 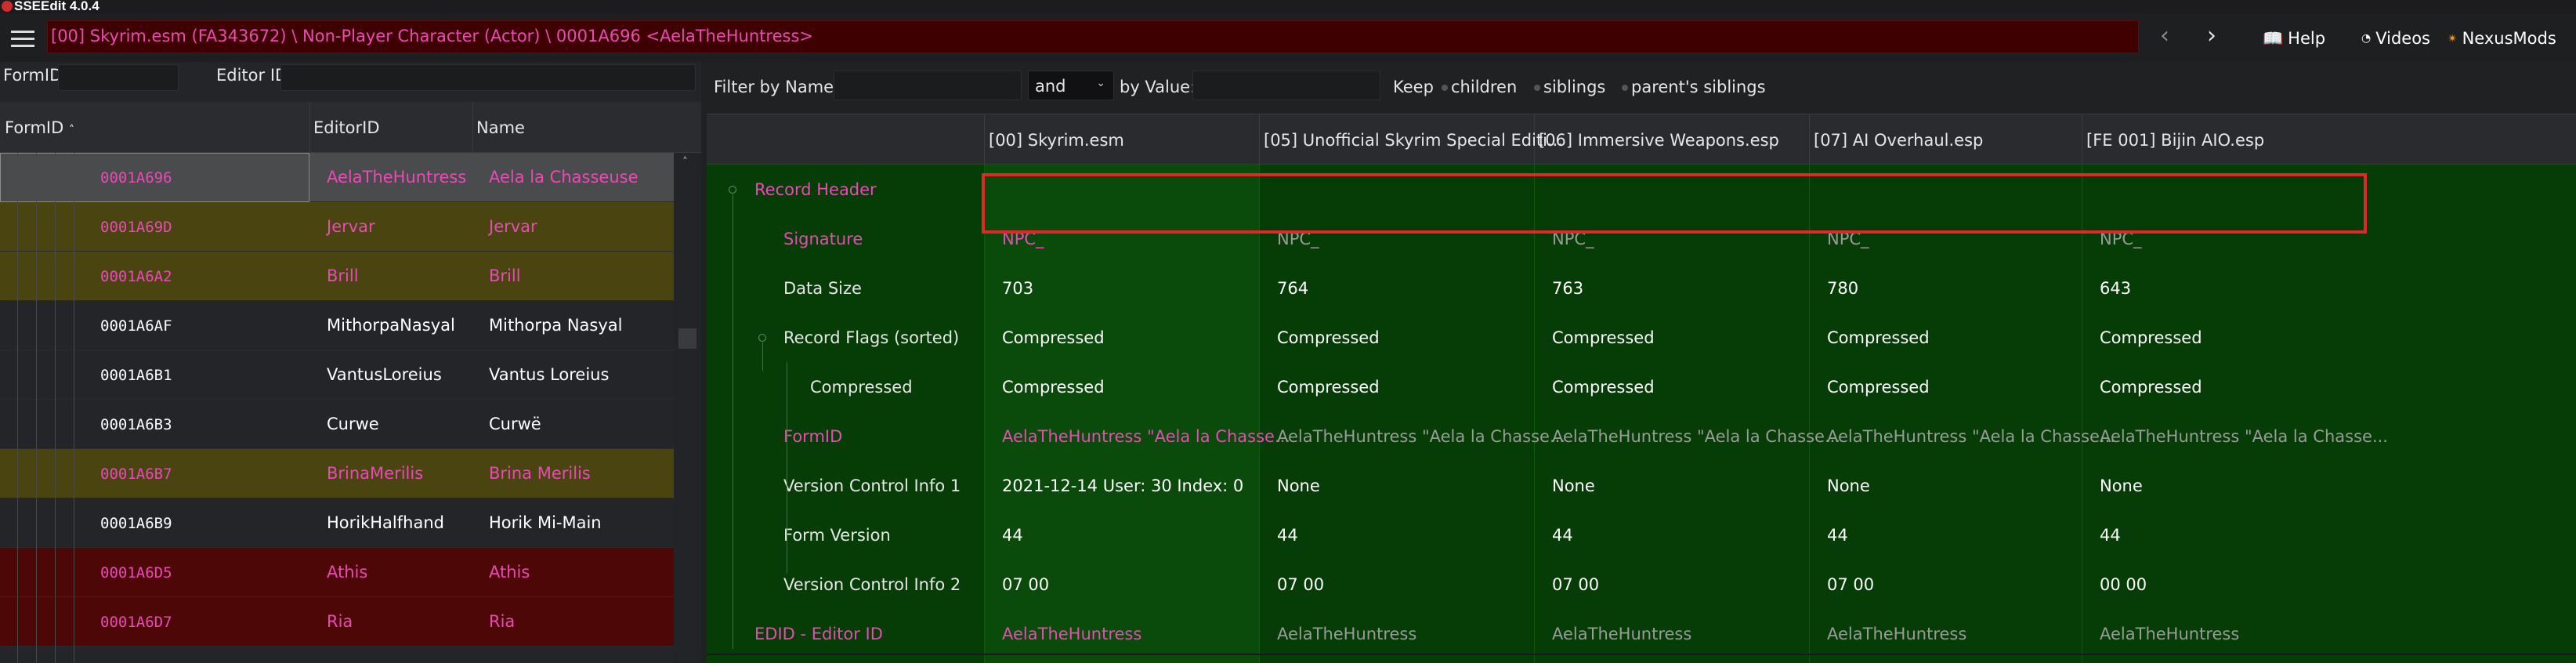 What do you see at coordinates (337, 375) in the screenshot?
I see `record-list-row: 0001A6B1 VantusLoreius Vantus Loreius` at bounding box center [337, 375].